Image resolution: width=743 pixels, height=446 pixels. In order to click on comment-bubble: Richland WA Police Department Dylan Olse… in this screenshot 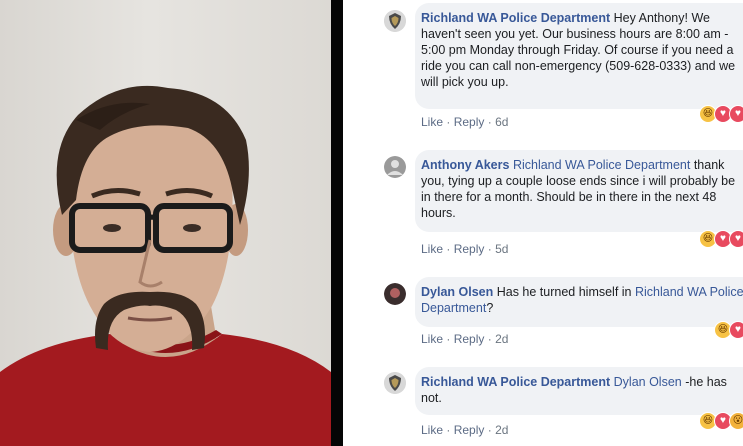, I will do `click(579, 391)`.